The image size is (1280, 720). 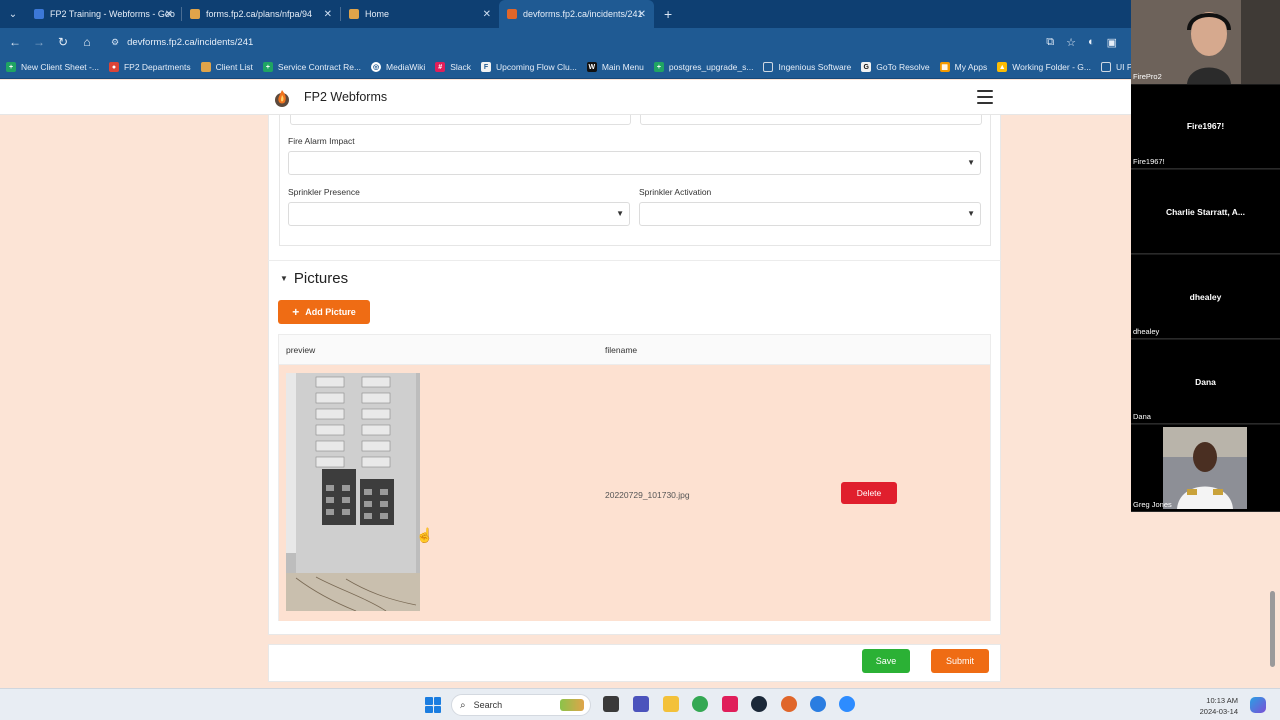 I want to click on windows-start-icon, so click(x=433, y=705).